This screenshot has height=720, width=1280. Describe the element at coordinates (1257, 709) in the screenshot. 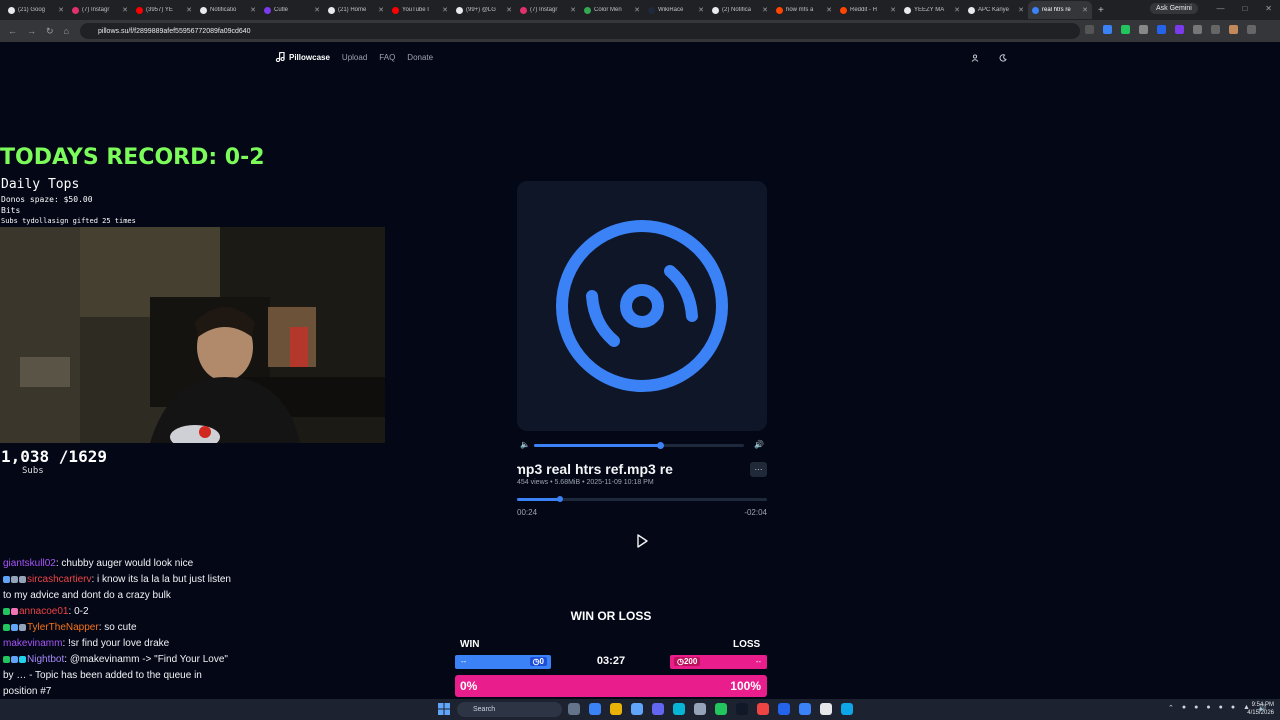

I see `taskbar-clock: 9:54 PM 4/15/2026` at that location.